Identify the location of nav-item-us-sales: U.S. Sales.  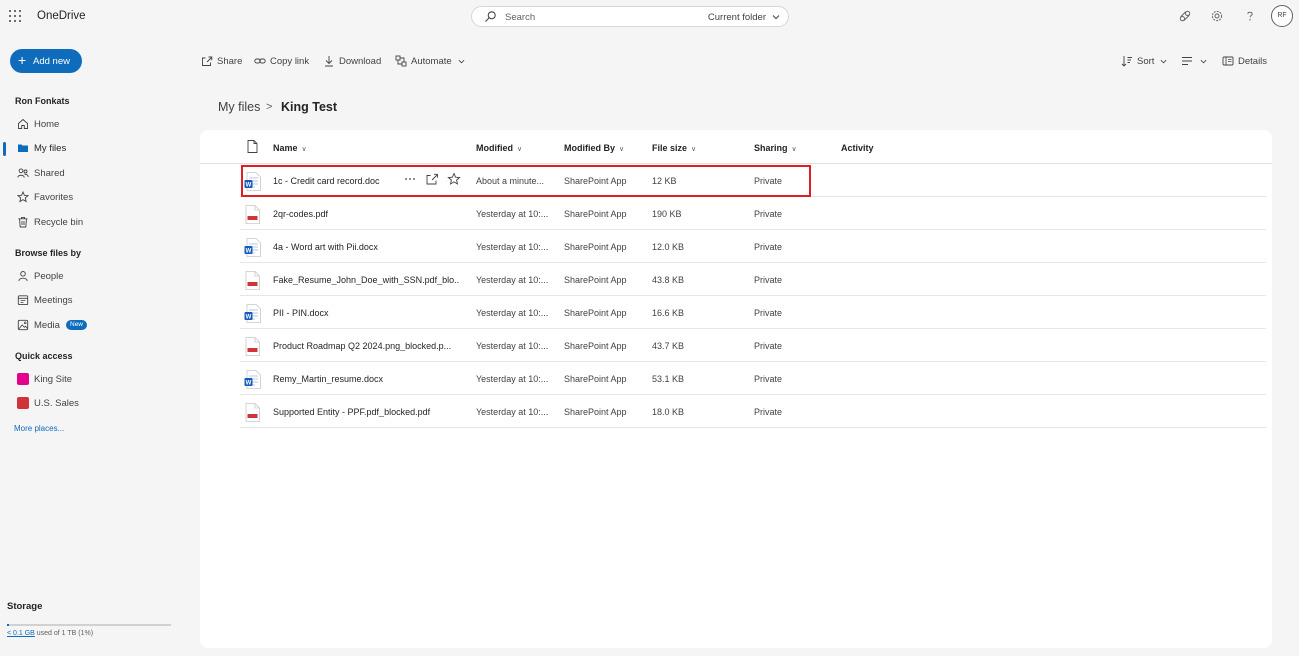
(95, 404).